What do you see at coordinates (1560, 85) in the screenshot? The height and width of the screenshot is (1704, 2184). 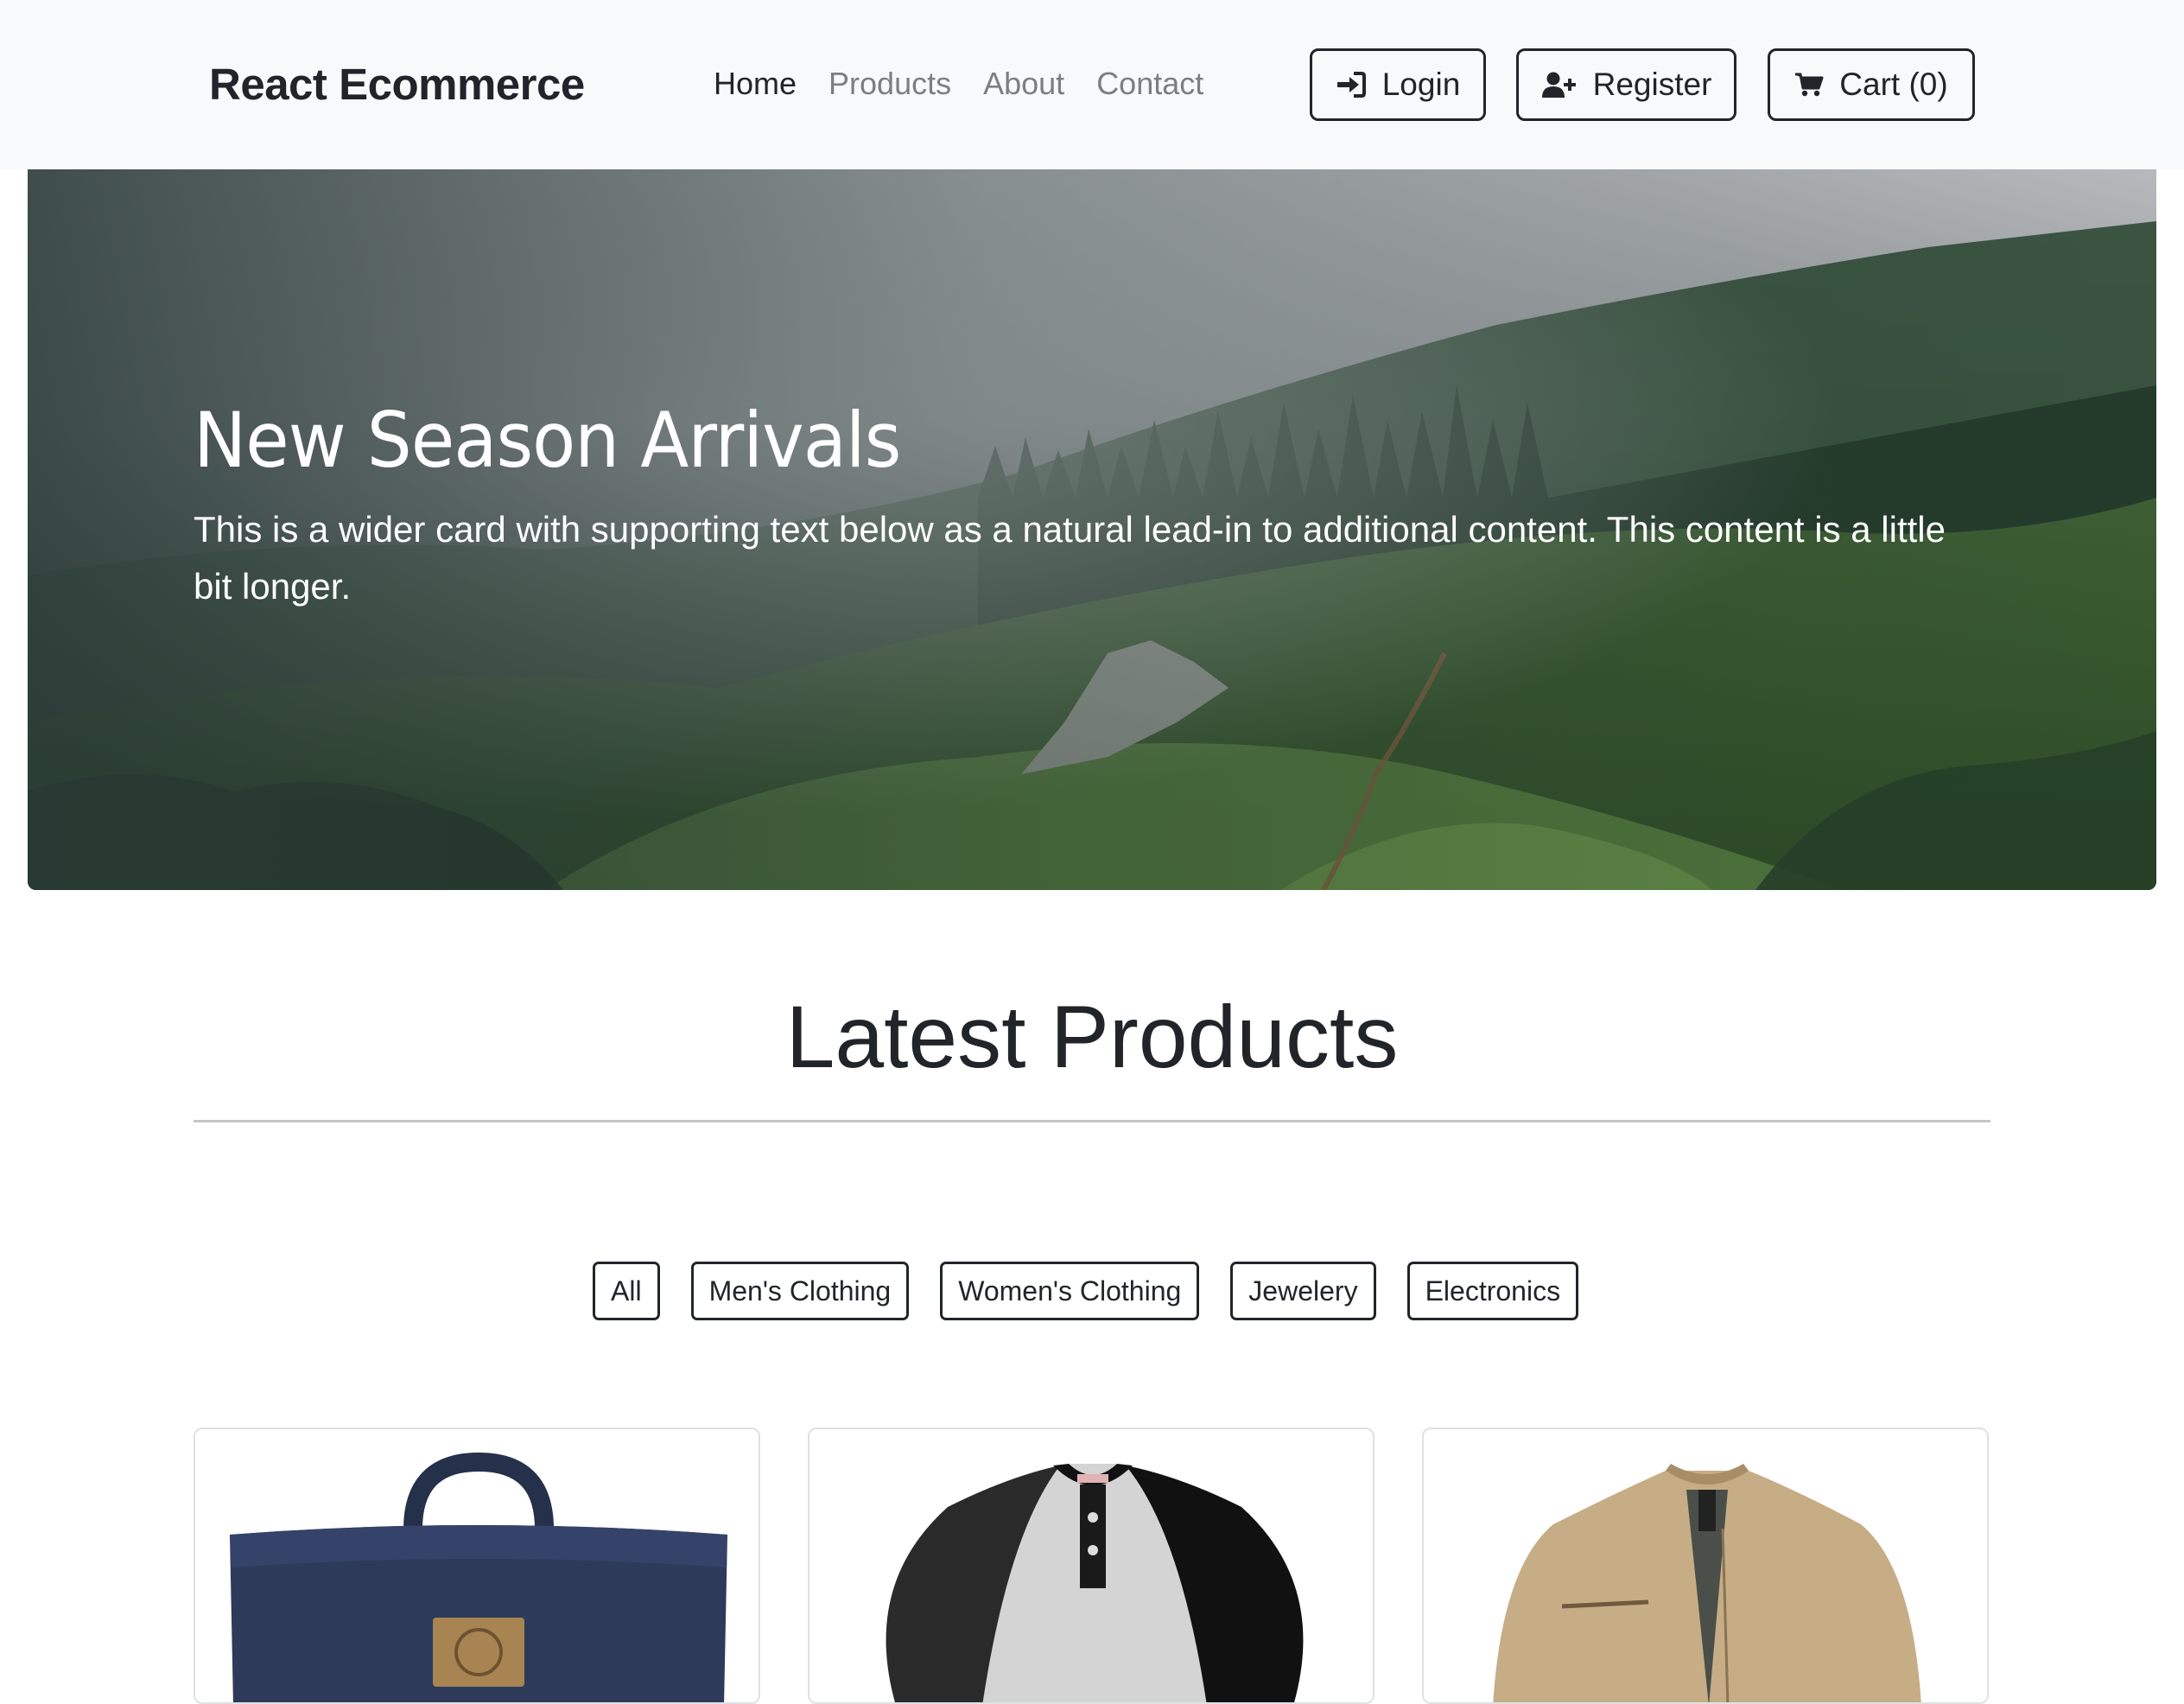 I see `user-plus-icon` at bounding box center [1560, 85].